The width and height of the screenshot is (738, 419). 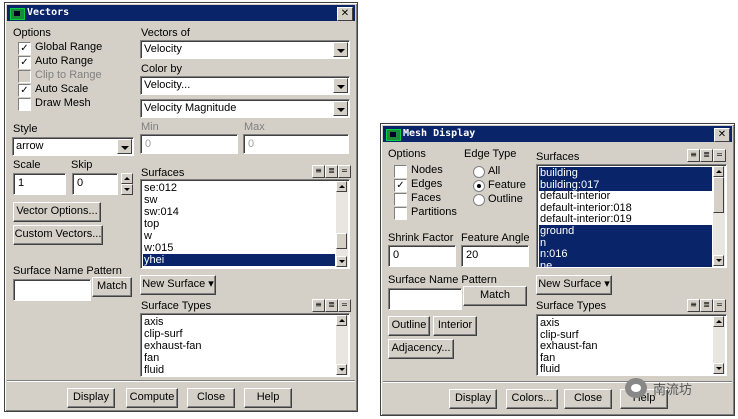 I want to click on skip-decrement-button, so click(x=127, y=189).